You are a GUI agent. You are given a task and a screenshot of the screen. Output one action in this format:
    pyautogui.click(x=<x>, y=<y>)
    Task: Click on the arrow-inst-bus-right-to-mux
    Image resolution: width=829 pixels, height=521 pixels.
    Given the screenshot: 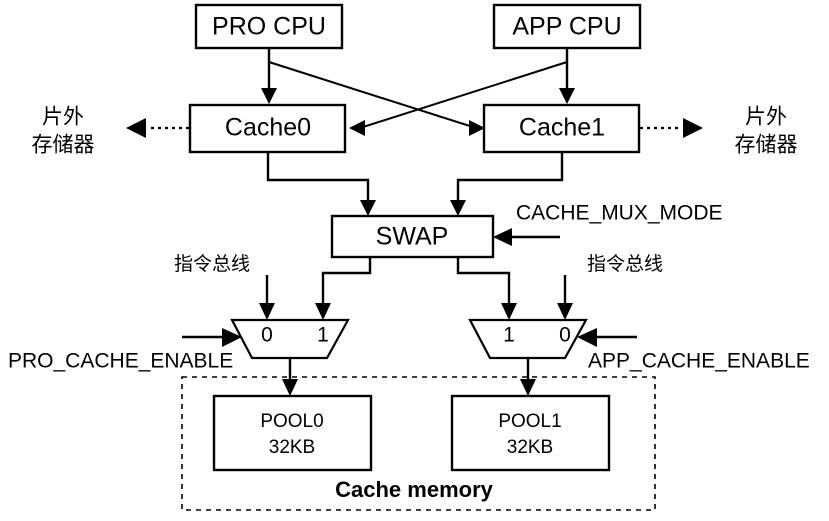 What is the action you would take?
    pyautogui.click(x=565, y=311)
    